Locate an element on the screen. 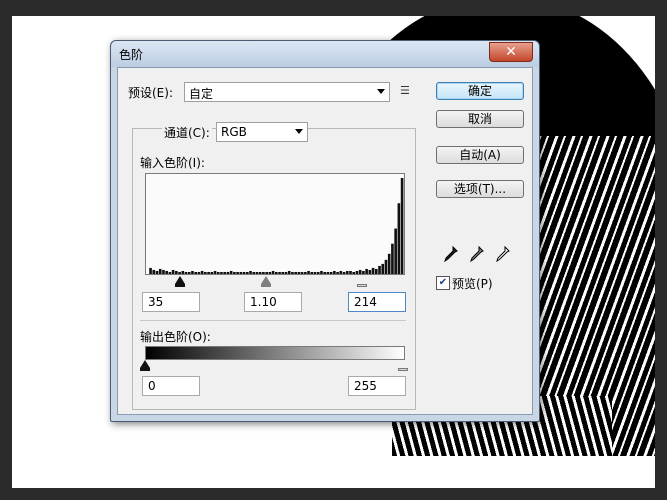  preset-select: 自定 is located at coordinates (287, 92).